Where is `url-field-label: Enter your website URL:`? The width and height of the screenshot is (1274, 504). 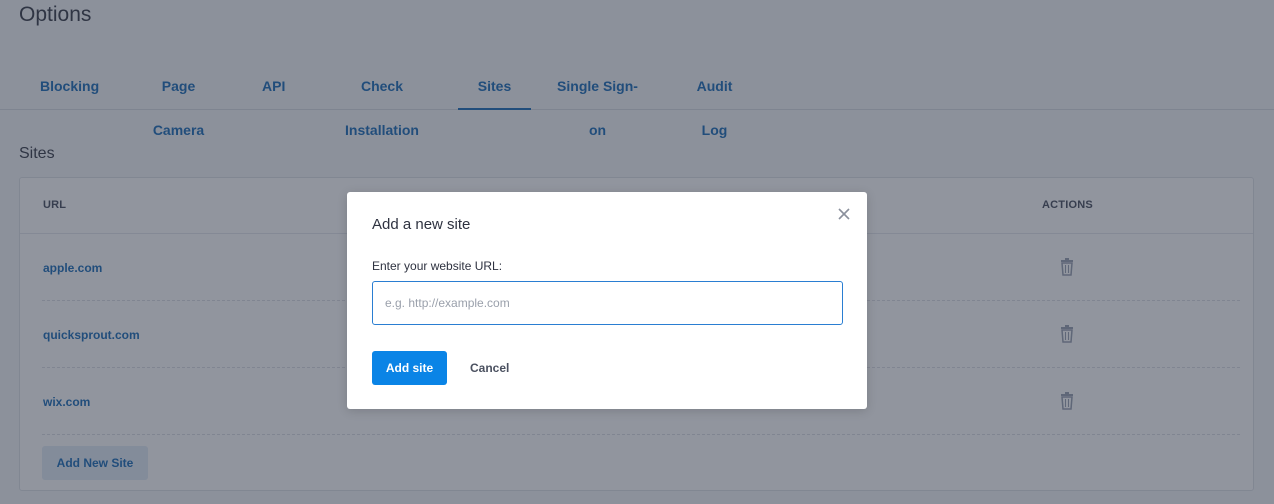
url-field-label: Enter your website URL: is located at coordinates (437, 266).